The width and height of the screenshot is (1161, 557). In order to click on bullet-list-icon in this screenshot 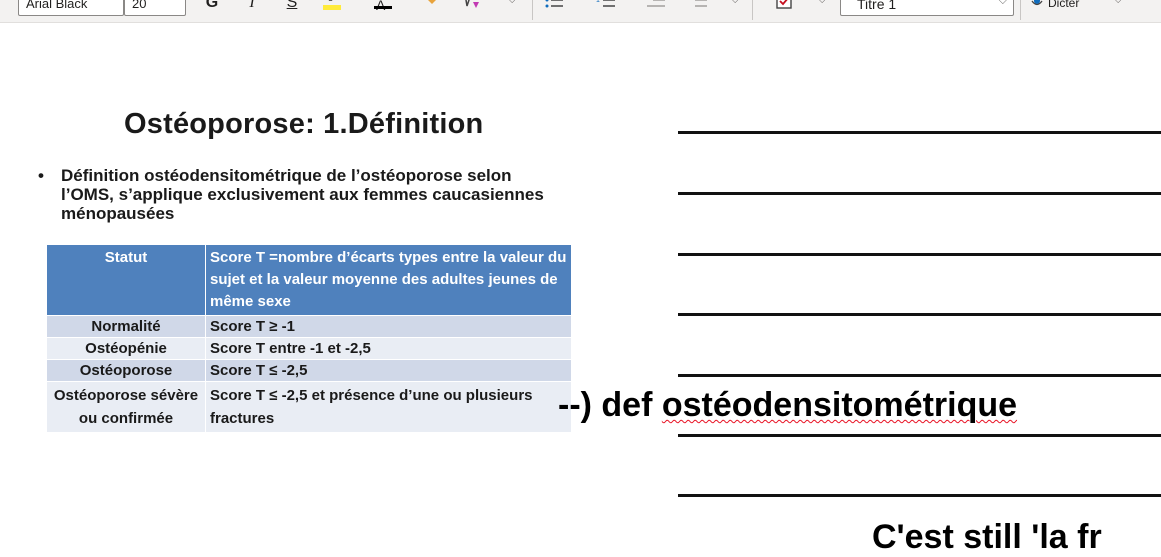, I will do `click(554, 4)`.